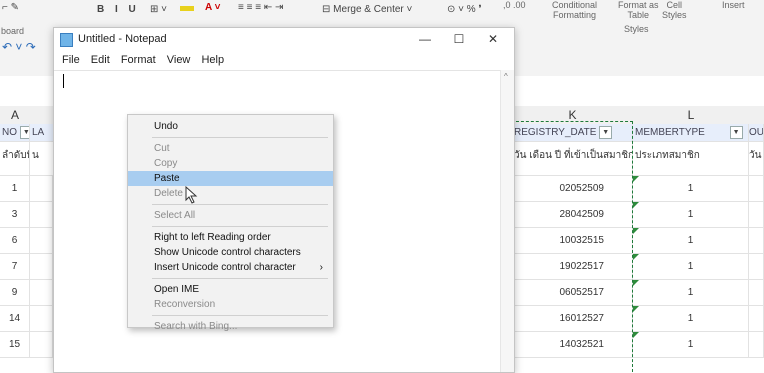 This screenshot has height=373, width=764. I want to click on maximize-button: ☐, so click(459, 39).